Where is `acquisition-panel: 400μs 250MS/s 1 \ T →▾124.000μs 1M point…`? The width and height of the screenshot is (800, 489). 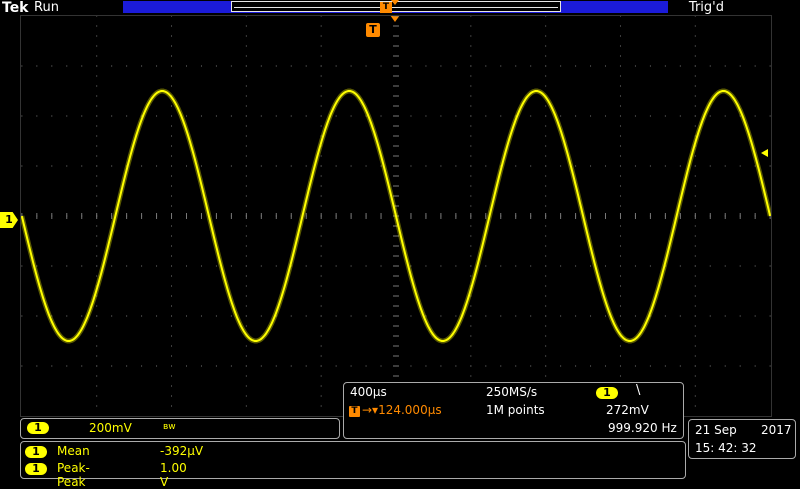
acquisition-panel: 400μs 250MS/s 1 \ T →▾124.000μs 1M point… is located at coordinates (513, 410).